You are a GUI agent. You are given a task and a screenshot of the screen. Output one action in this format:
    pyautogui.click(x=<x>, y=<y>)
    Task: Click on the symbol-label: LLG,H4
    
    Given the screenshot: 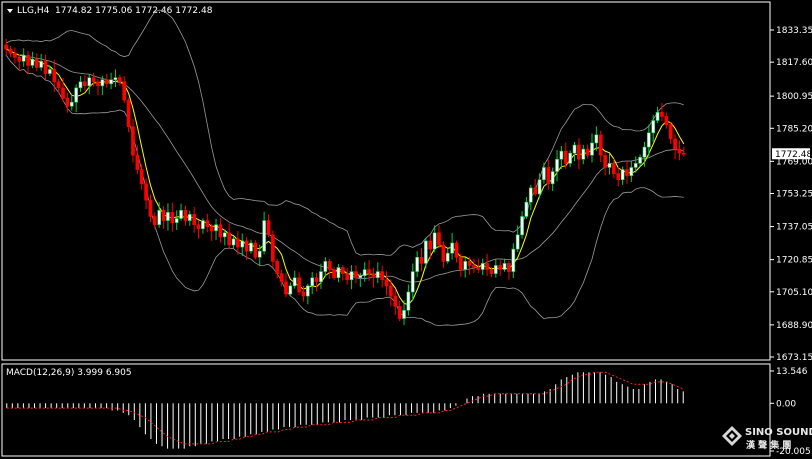 What is the action you would take?
    pyautogui.click(x=33, y=11)
    